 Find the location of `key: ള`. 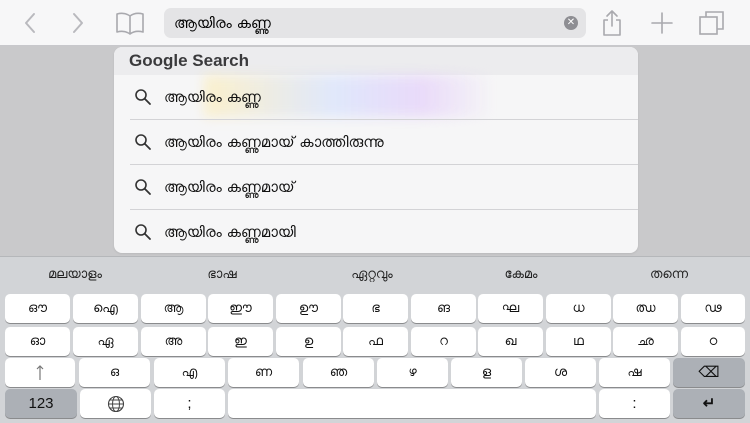

key: ള is located at coordinates (486, 372).